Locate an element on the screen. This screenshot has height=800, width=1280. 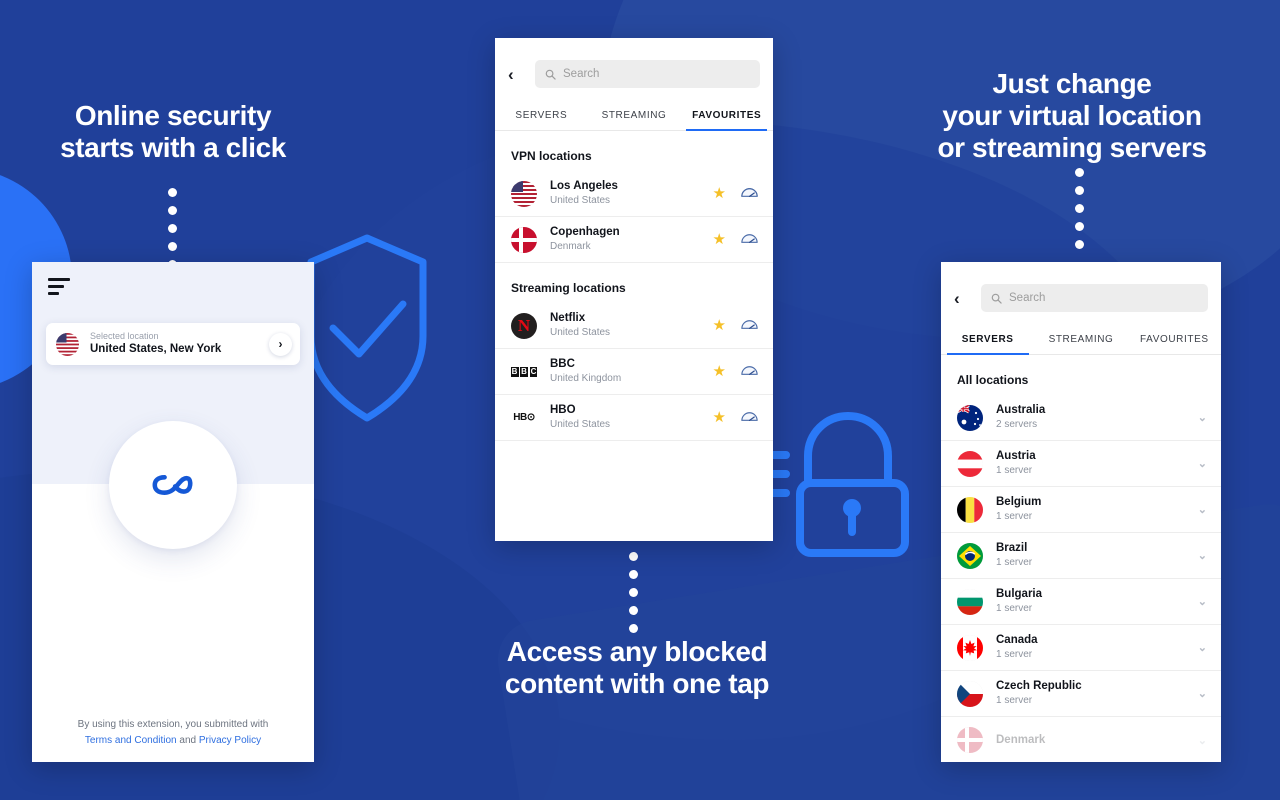
headline-left: Online security starts with a click is located at coordinates (173, 131).